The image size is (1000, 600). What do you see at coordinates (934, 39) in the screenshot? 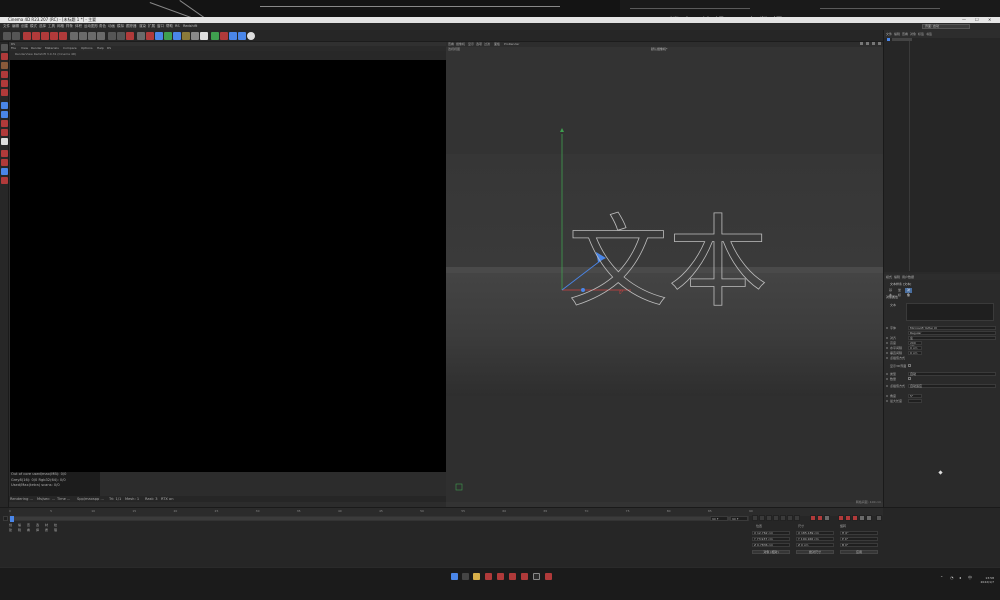
I see `object-row` at bounding box center [934, 39].